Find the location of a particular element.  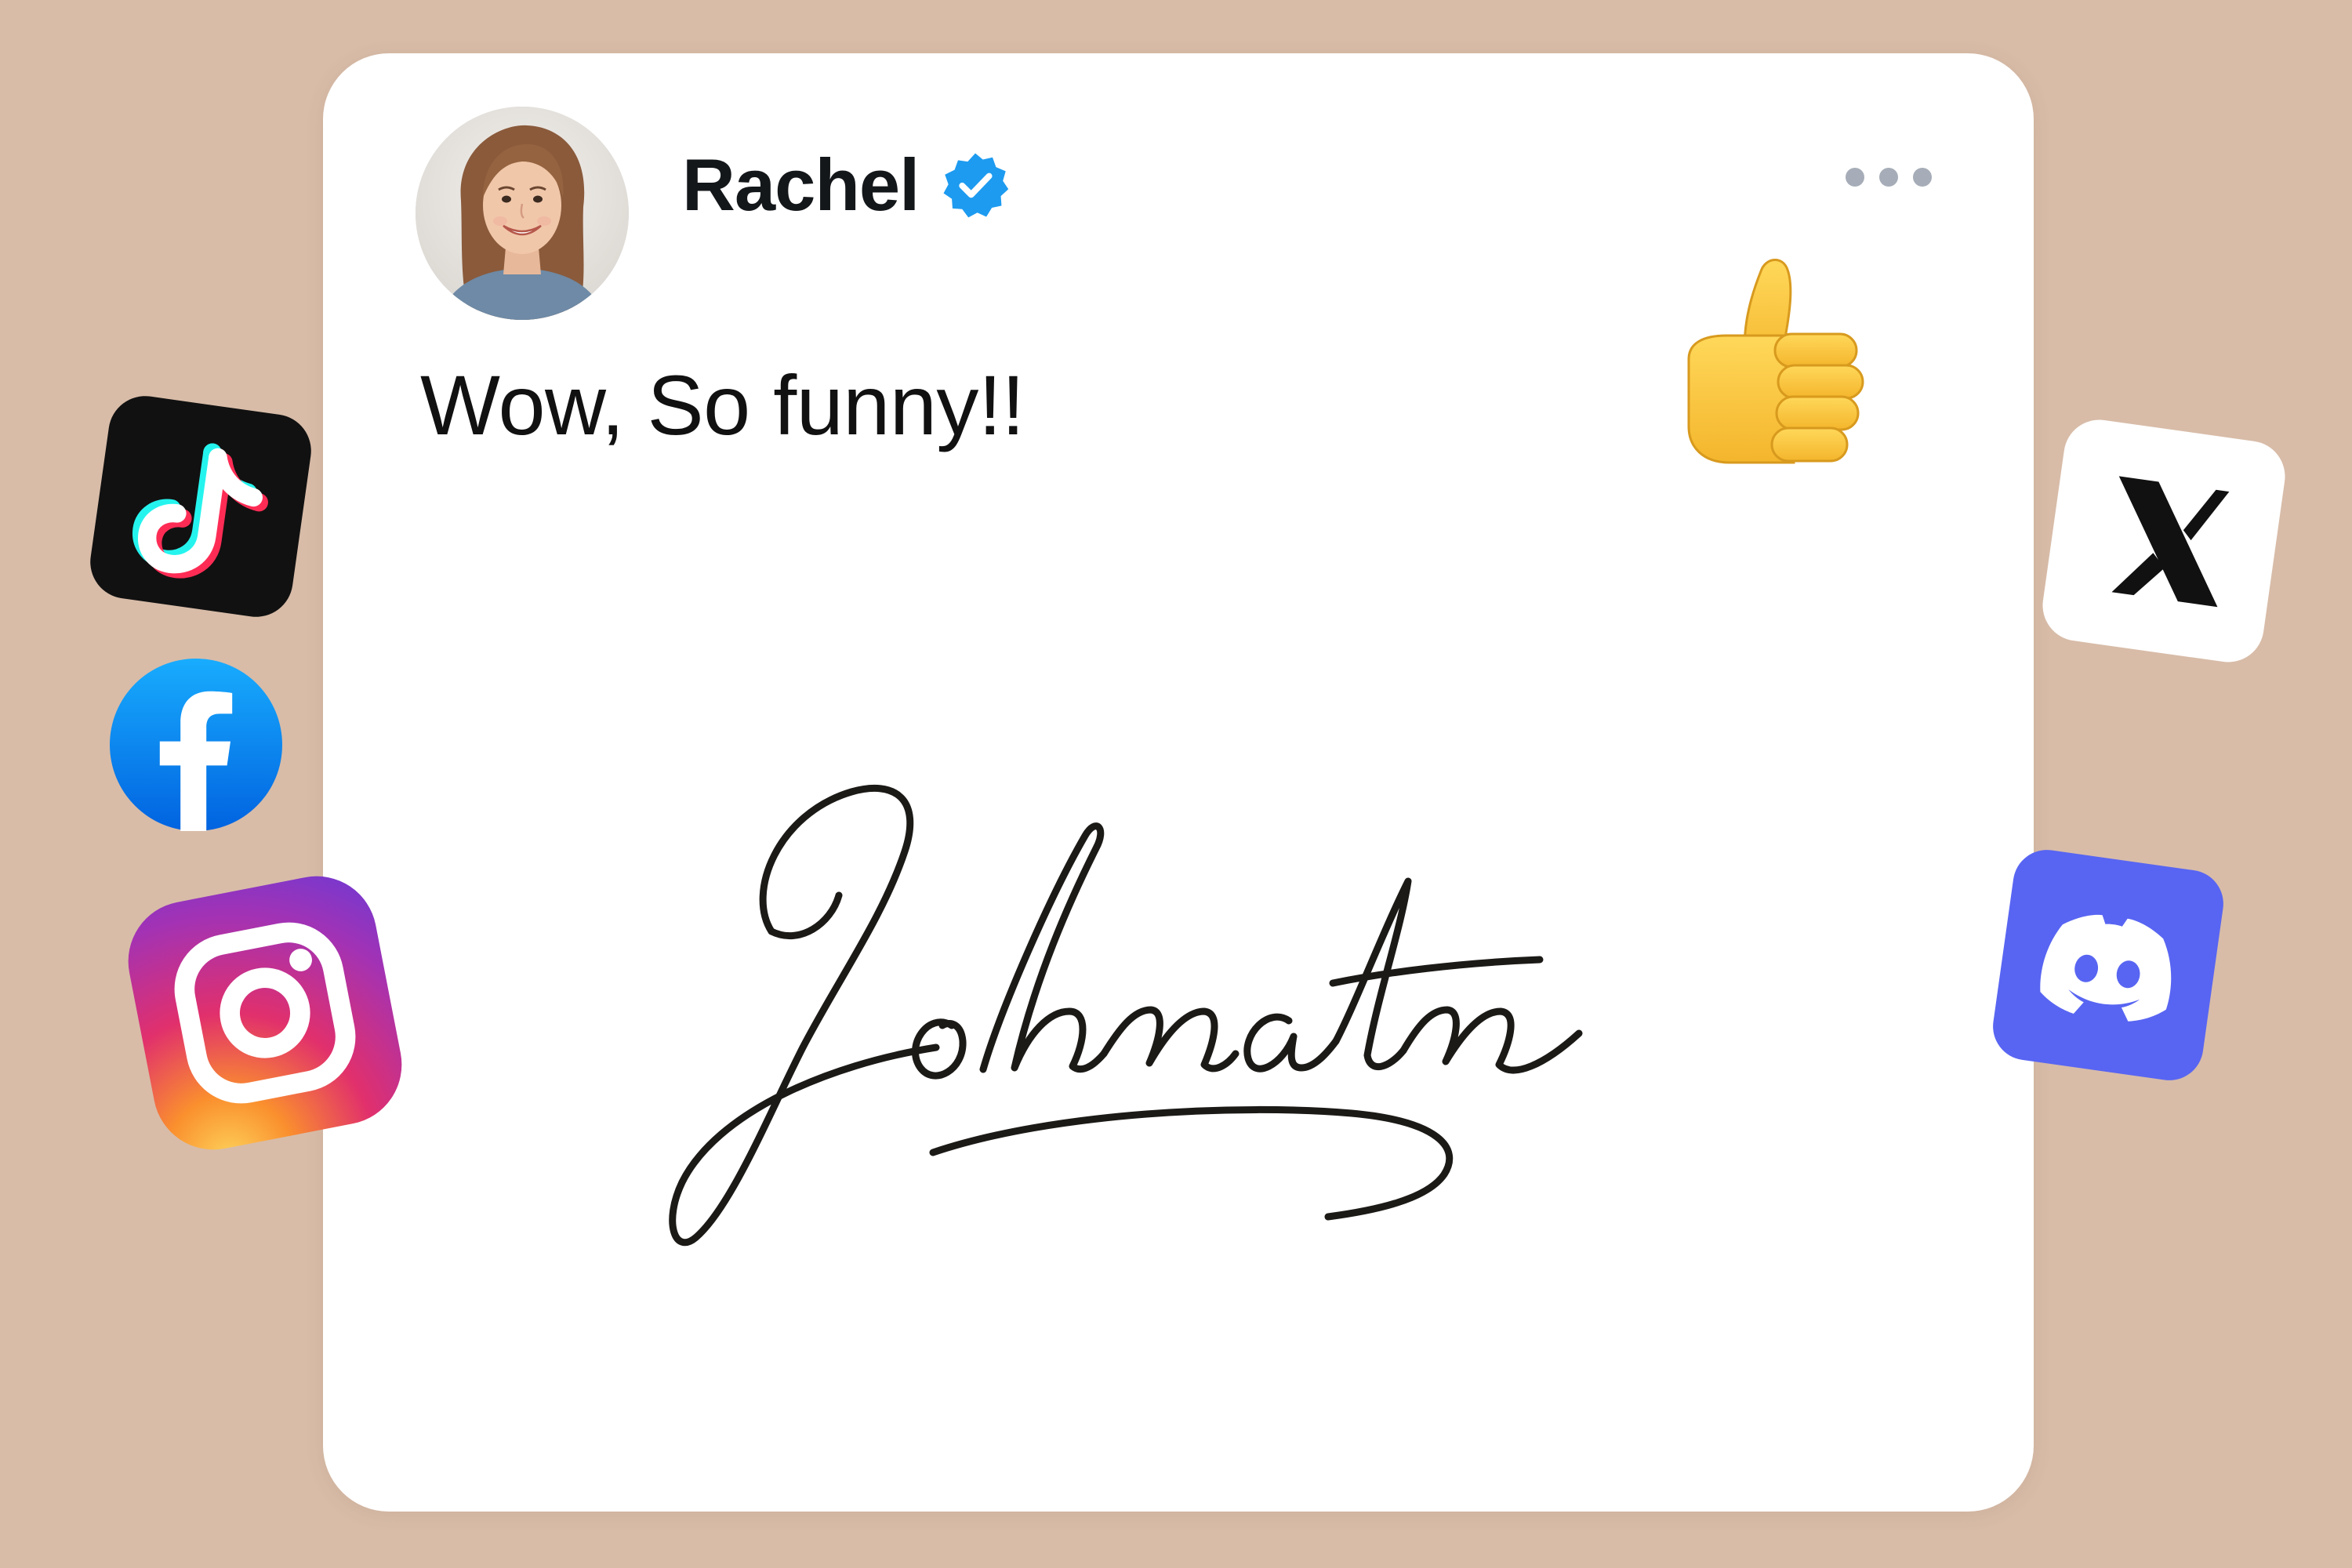

instagram-icon is located at coordinates (265, 1013).